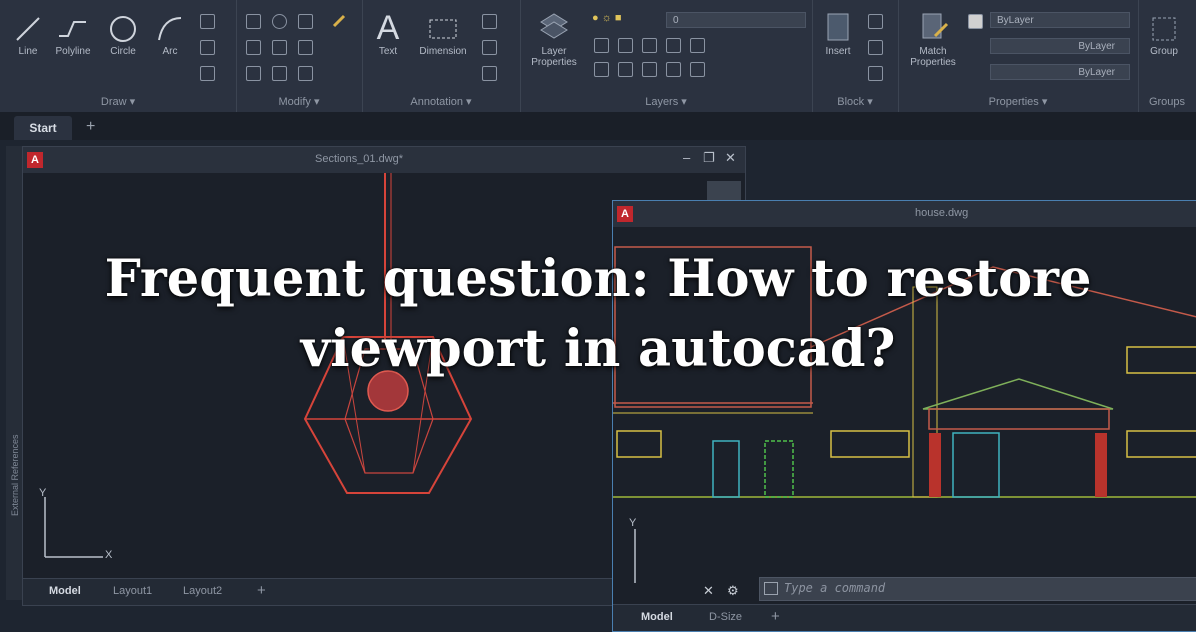 This screenshot has width=1196, height=632. I want to click on layer-copy-icon, so click(673, 69).